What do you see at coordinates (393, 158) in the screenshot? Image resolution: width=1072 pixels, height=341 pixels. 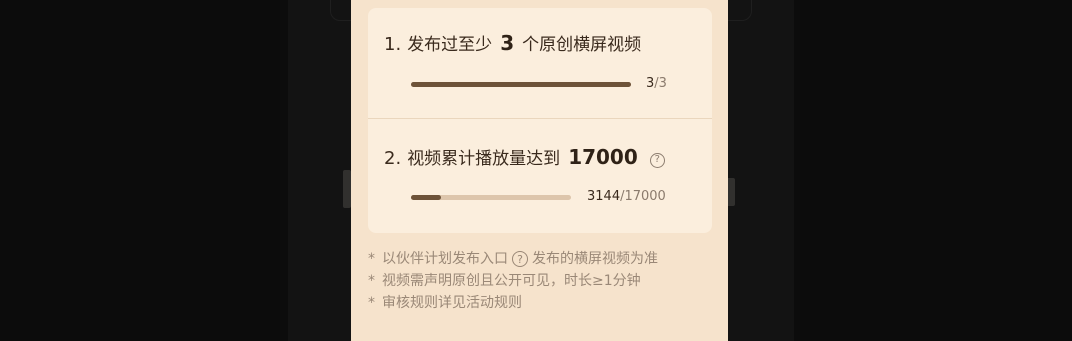 I see `task-2-index: 2.` at bounding box center [393, 158].